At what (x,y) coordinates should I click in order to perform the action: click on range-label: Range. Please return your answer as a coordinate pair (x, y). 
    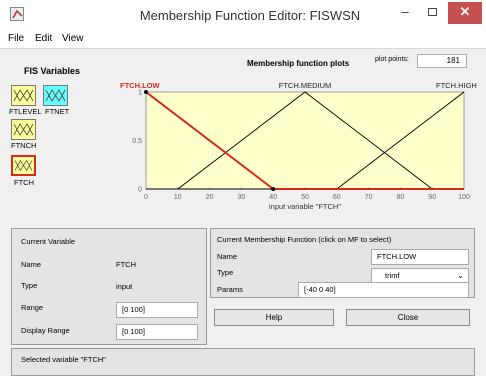
    Looking at the image, I should click on (32, 307).